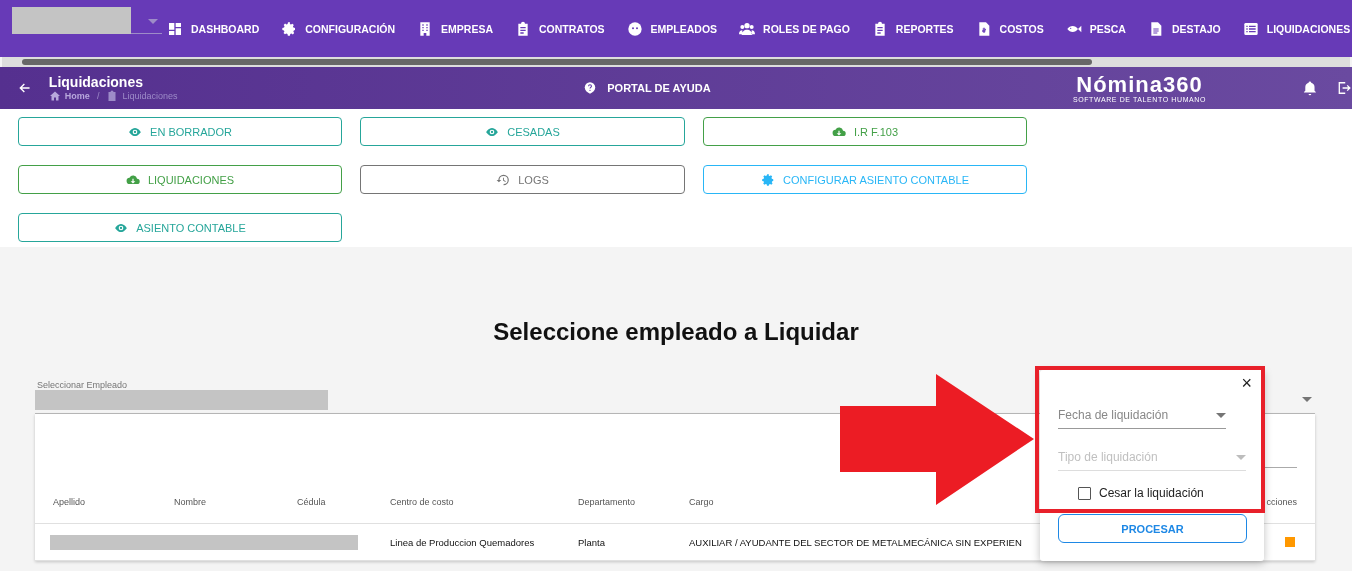 The height and width of the screenshot is (571, 1352). Describe the element at coordinates (1184, 28) in the screenshot. I see `nav-item: DESTAJO` at that location.